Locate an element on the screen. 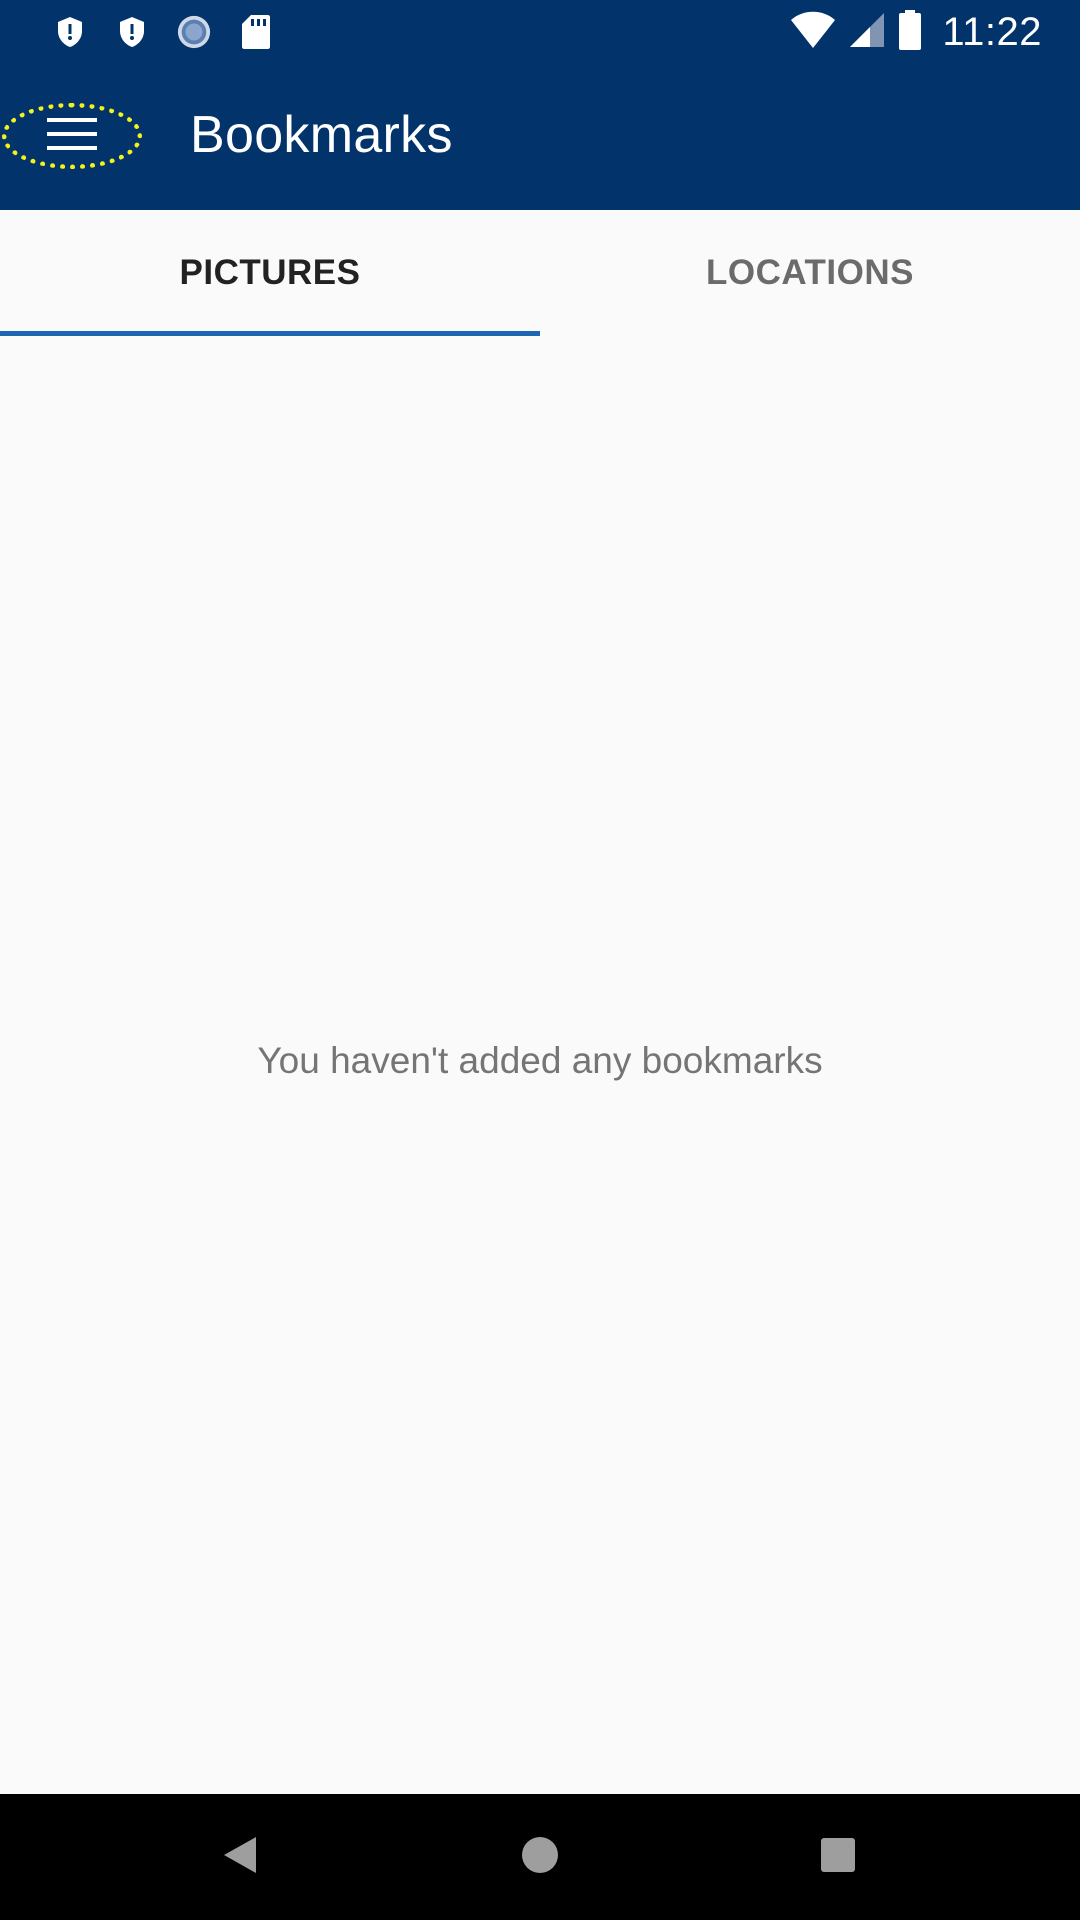 The image size is (1080, 1920). tab-bar: PICTURES LOCATIONS is located at coordinates (540, 273).